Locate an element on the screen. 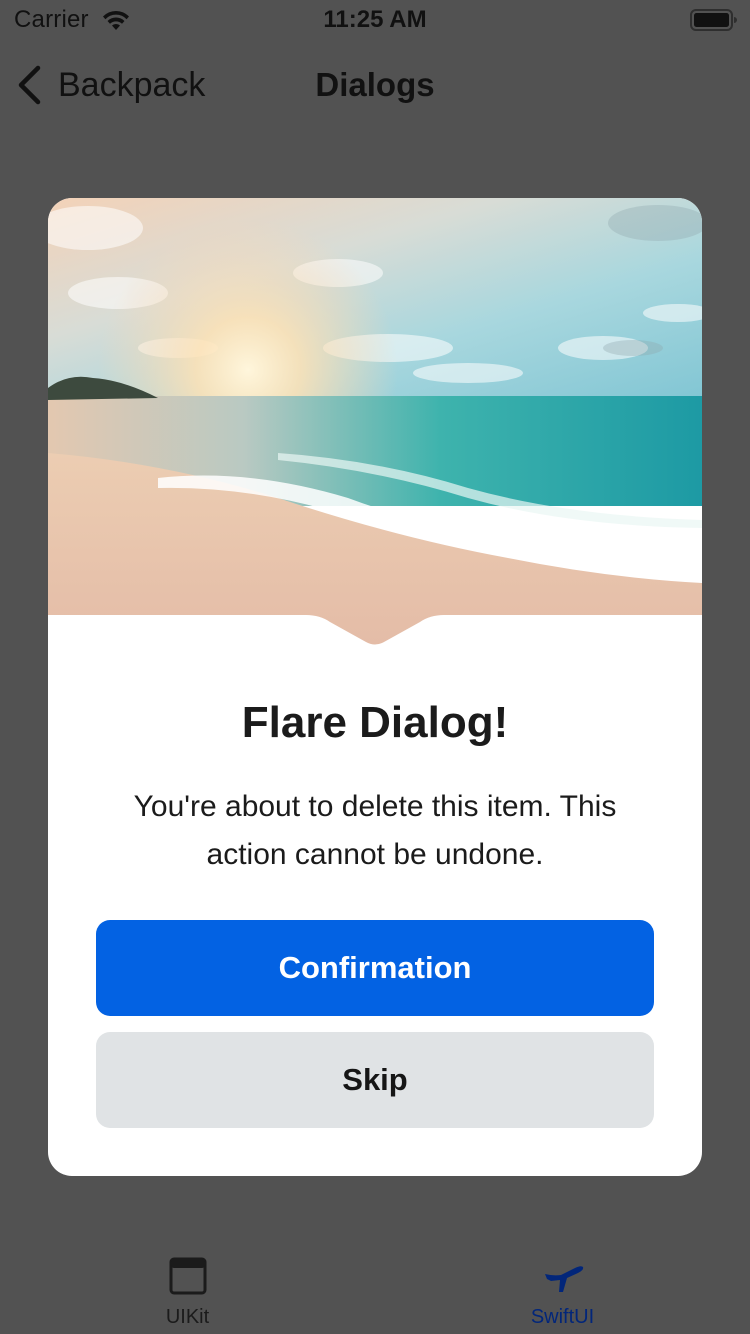  tab-uikit-label: UIKit is located at coordinates (187, 1317).